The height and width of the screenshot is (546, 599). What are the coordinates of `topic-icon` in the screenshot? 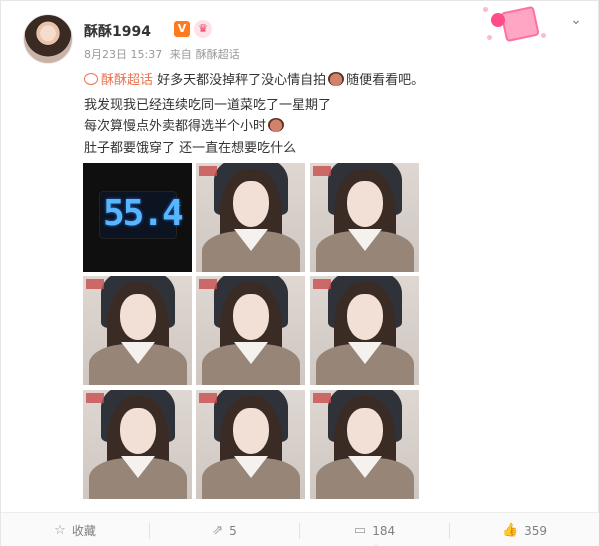 It's located at (91, 79).